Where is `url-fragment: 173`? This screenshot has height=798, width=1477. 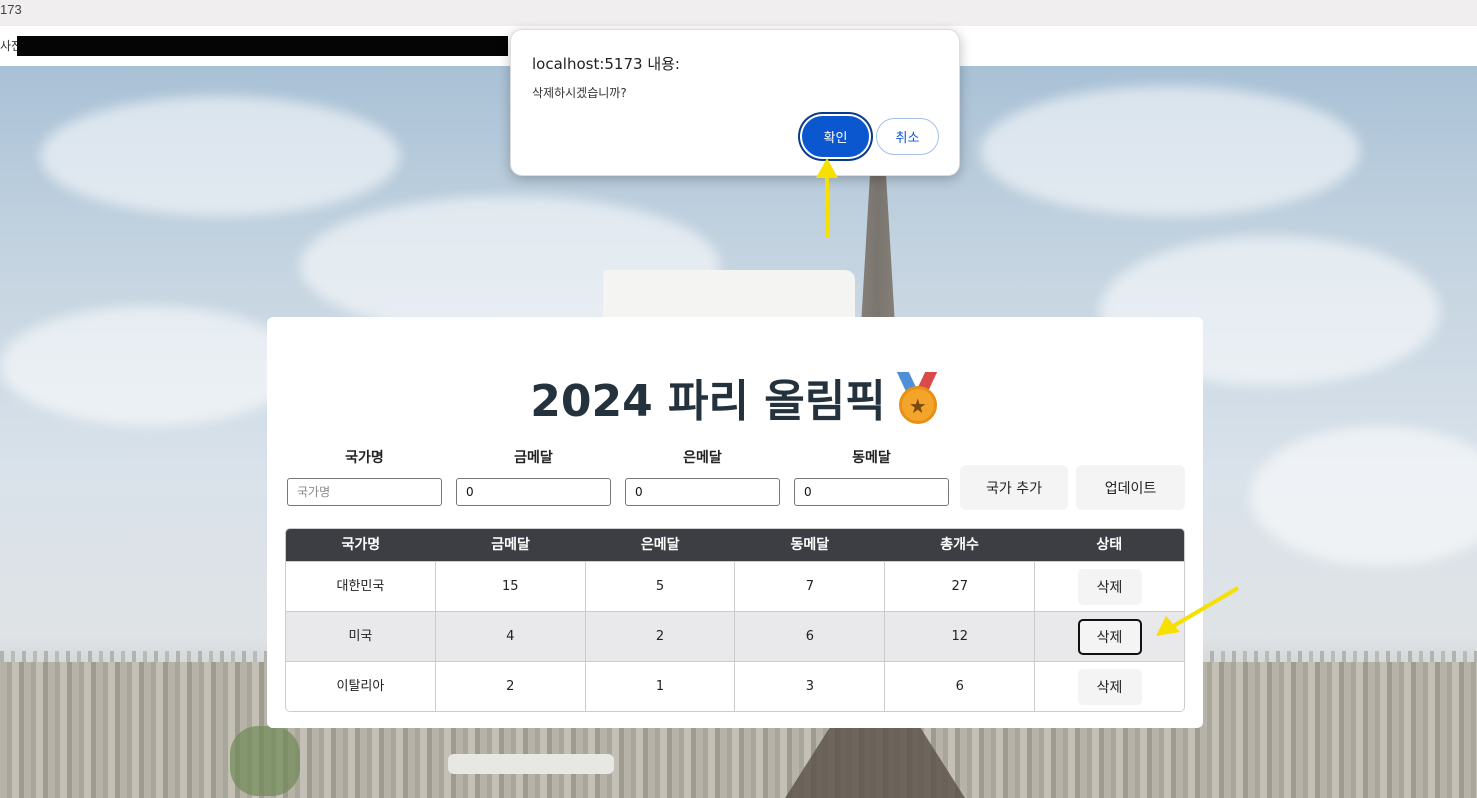
url-fragment: 173 is located at coordinates (11, 9).